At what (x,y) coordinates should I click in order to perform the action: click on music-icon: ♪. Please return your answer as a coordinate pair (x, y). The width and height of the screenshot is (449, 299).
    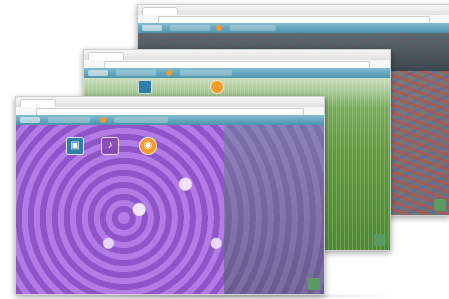
    Looking at the image, I should click on (110, 146).